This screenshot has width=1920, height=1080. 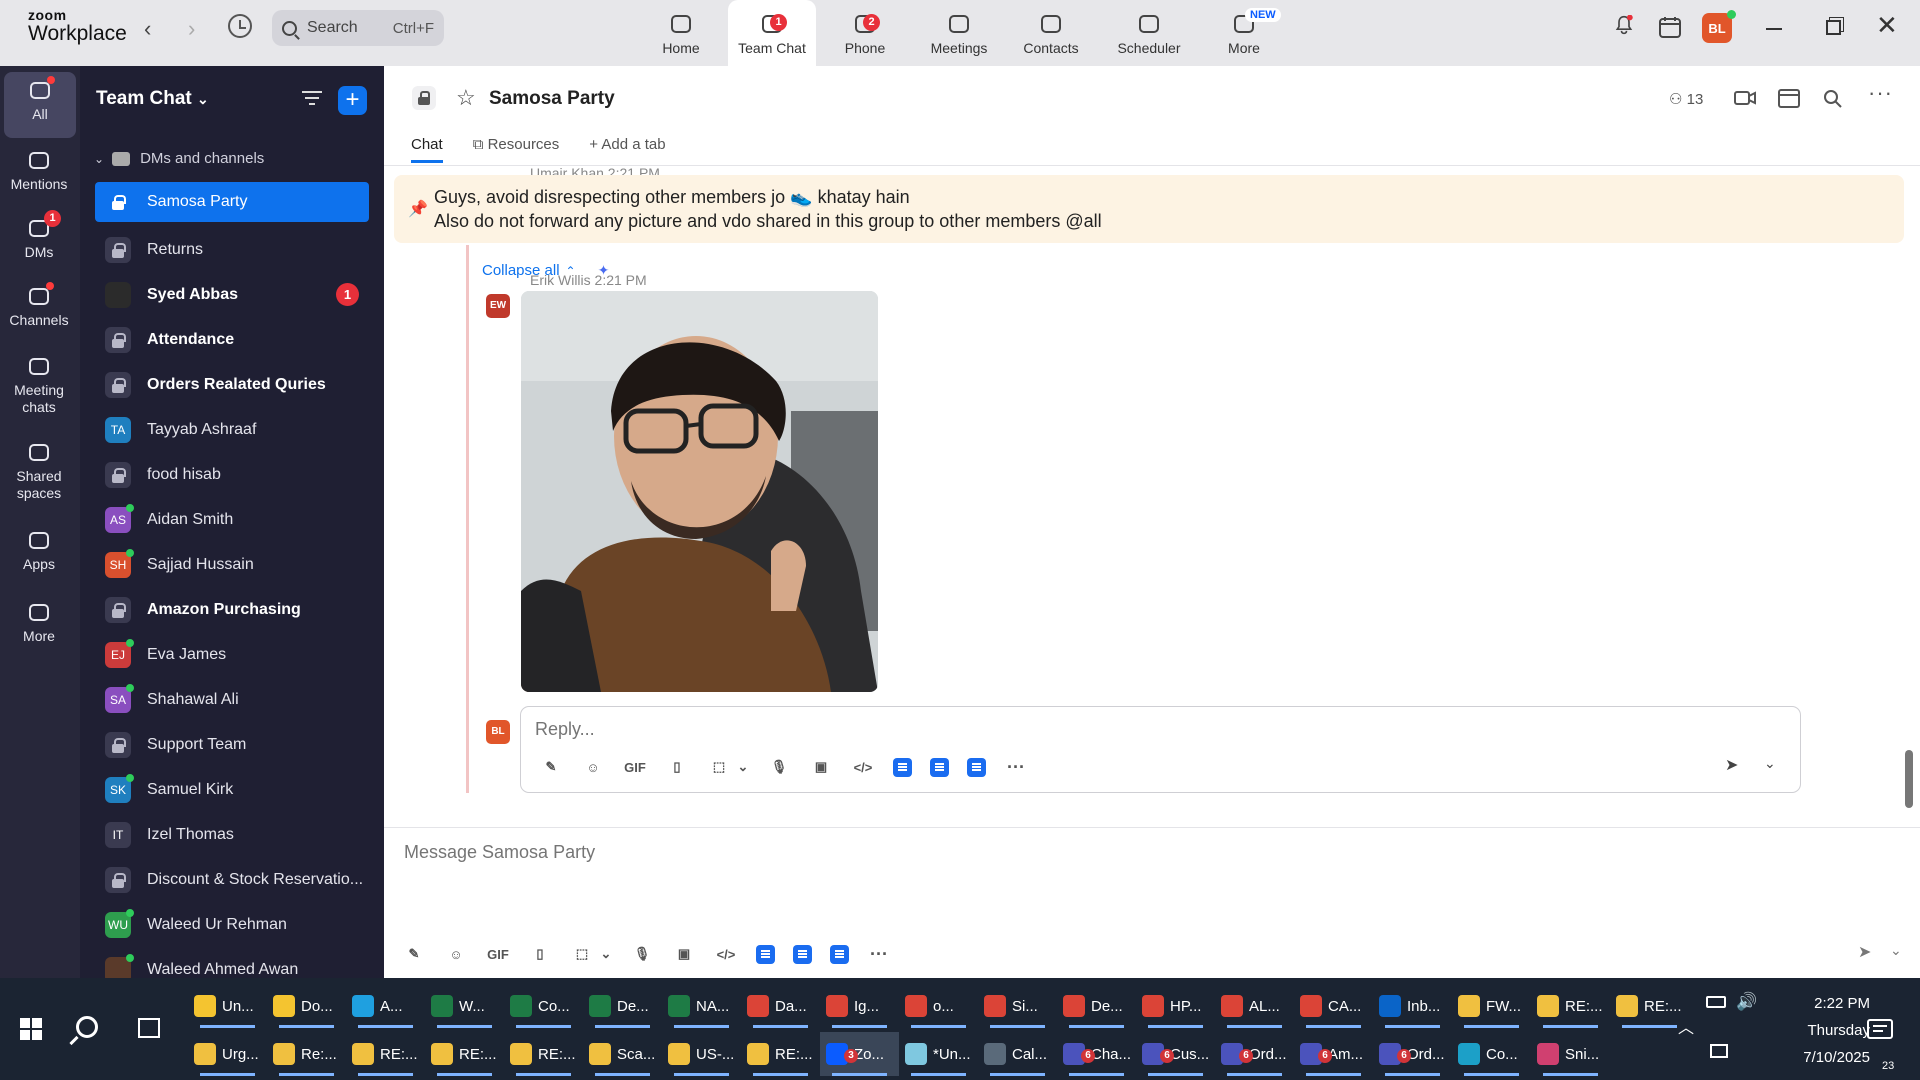 What do you see at coordinates (719, 767) in the screenshot?
I see `screenshot-icon: ⬚` at bounding box center [719, 767].